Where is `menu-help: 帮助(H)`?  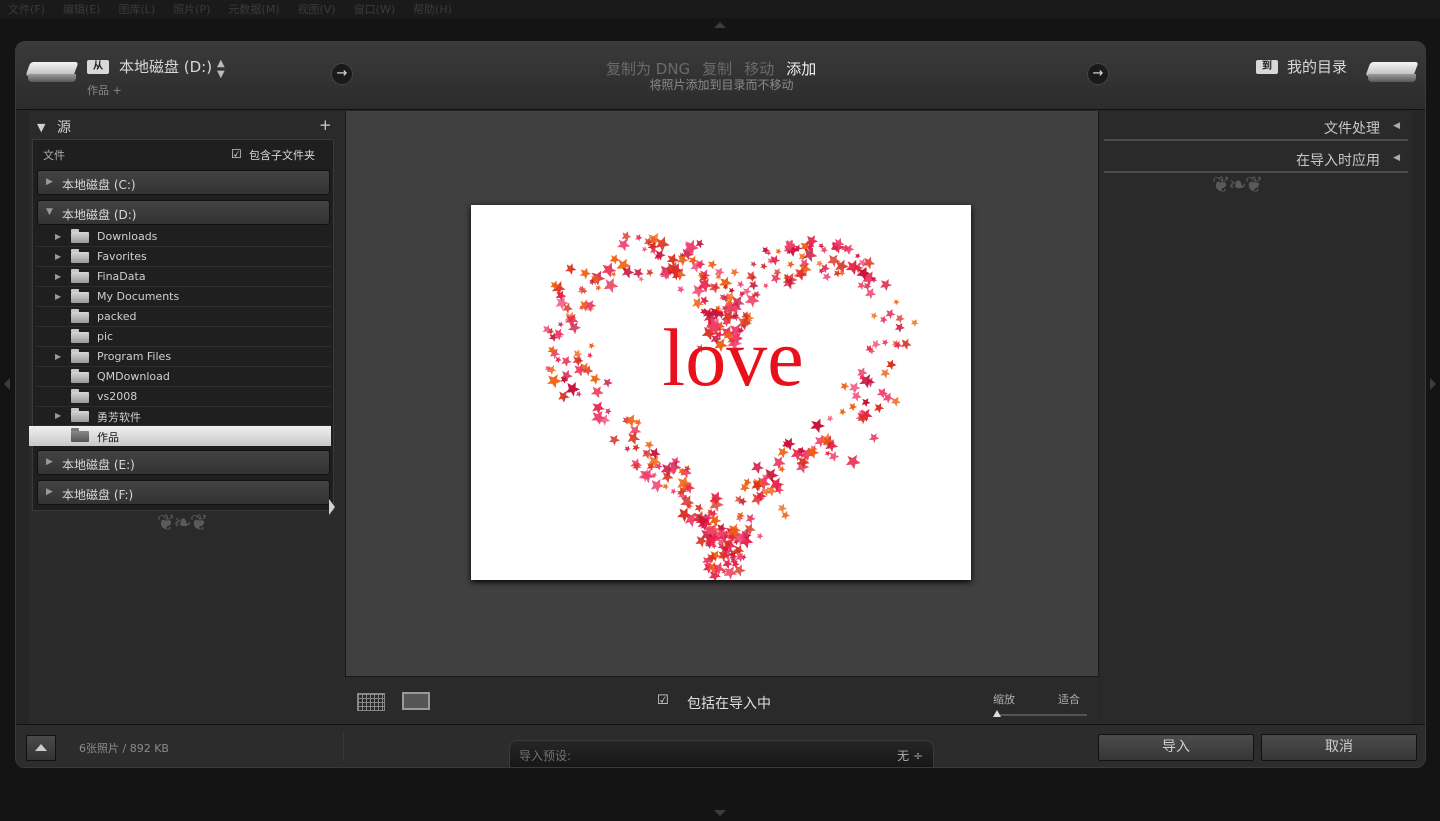
menu-help: 帮助(H) is located at coordinates (432, 9).